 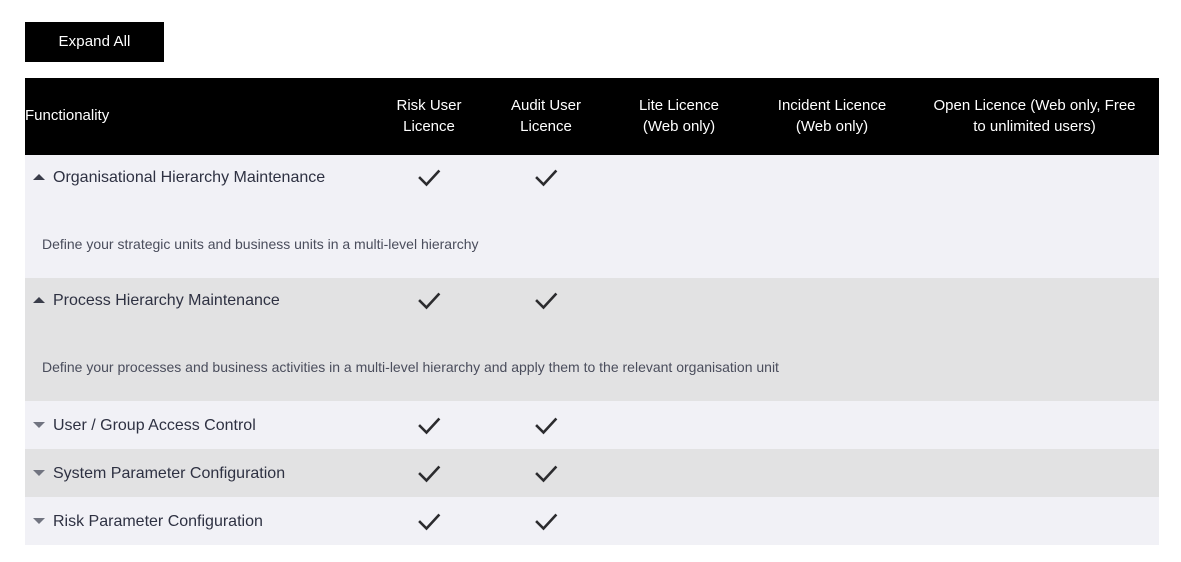 What do you see at coordinates (158, 521) in the screenshot?
I see `feature-label: Risk Parameter Configuration` at bounding box center [158, 521].